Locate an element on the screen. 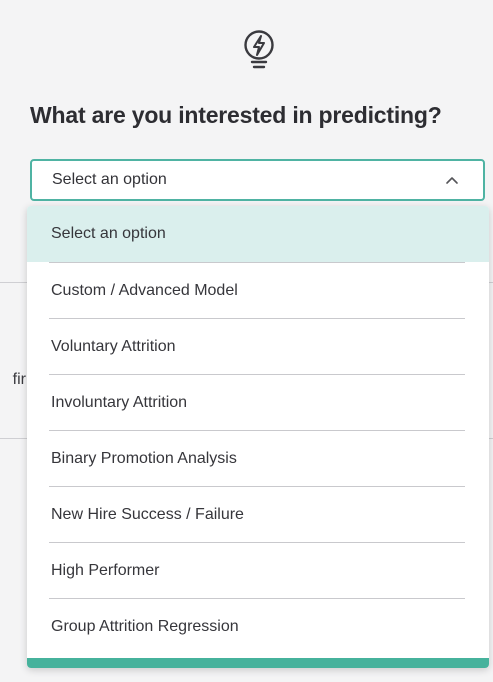 This screenshot has height=682, width=493. lightbulb-bolt-icon is located at coordinates (259, 49).